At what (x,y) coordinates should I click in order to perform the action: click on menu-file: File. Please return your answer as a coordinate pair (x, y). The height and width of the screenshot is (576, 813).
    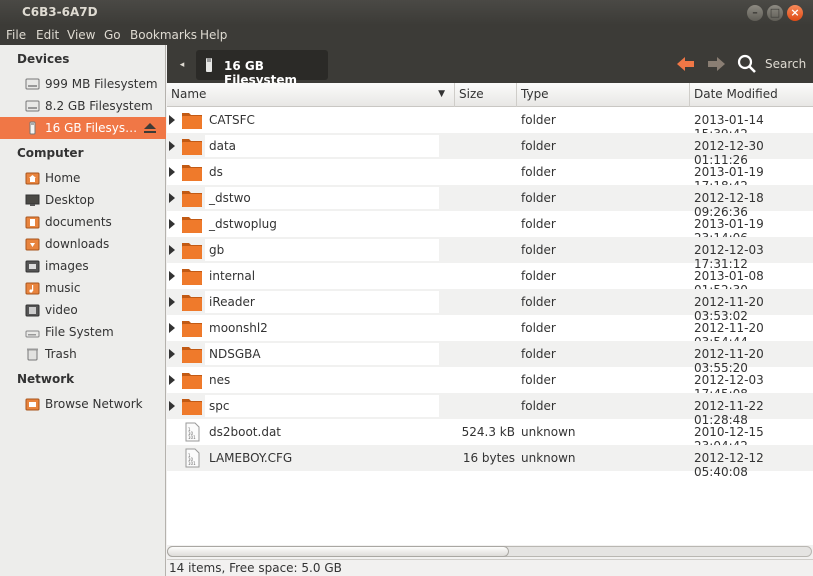
    Looking at the image, I should click on (16, 35).